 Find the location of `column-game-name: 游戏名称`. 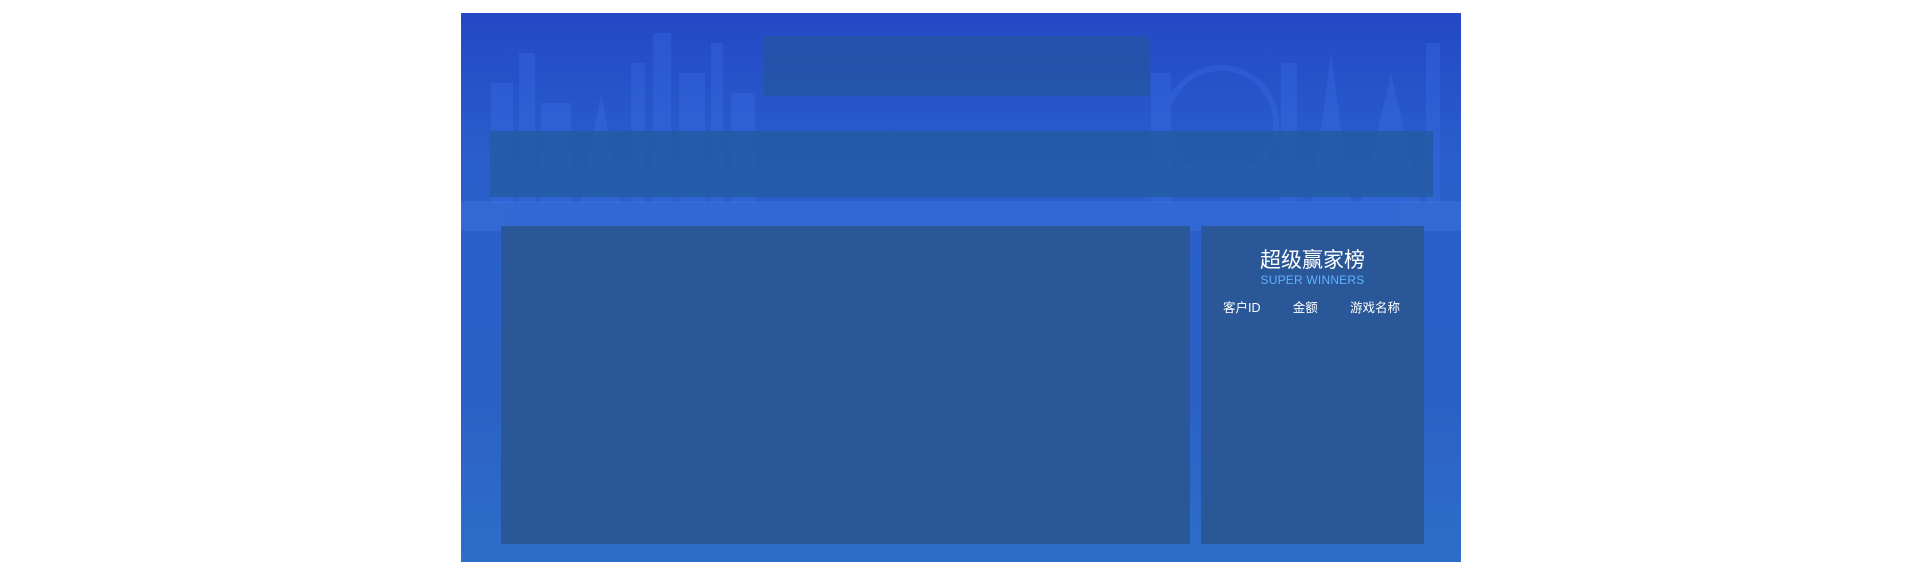

column-game-name: 游戏名称 is located at coordinates (1374, 308).